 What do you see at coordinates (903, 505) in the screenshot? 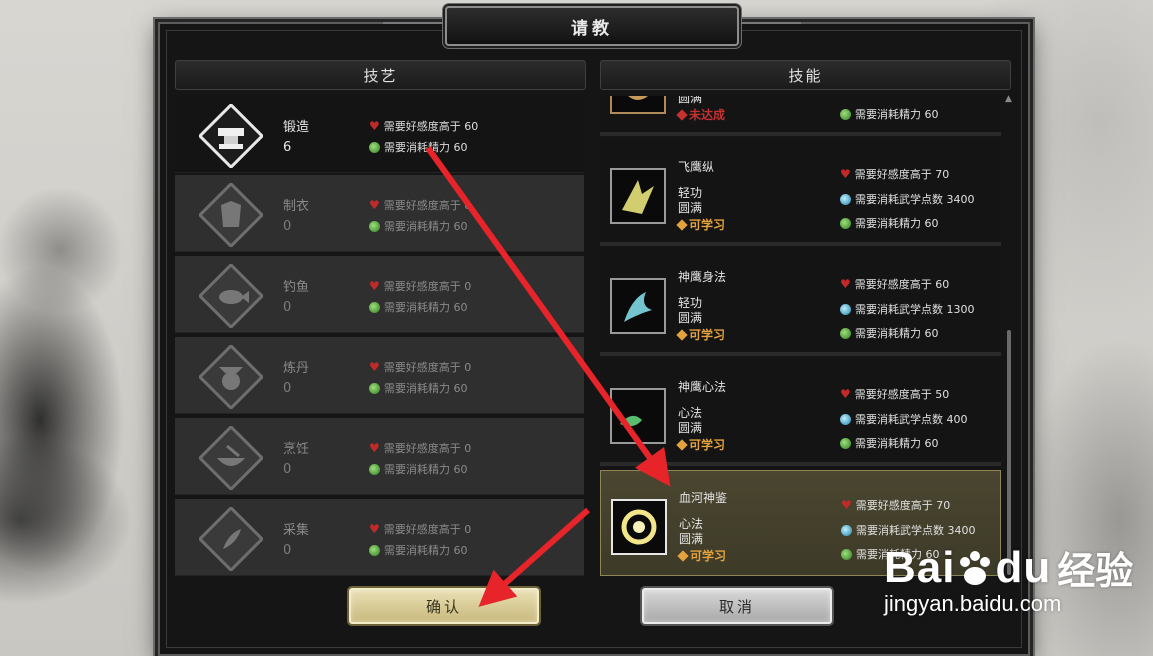
I see `favor-requirement-text: 需要好感度高于 70` at bounding box center [903, 505].